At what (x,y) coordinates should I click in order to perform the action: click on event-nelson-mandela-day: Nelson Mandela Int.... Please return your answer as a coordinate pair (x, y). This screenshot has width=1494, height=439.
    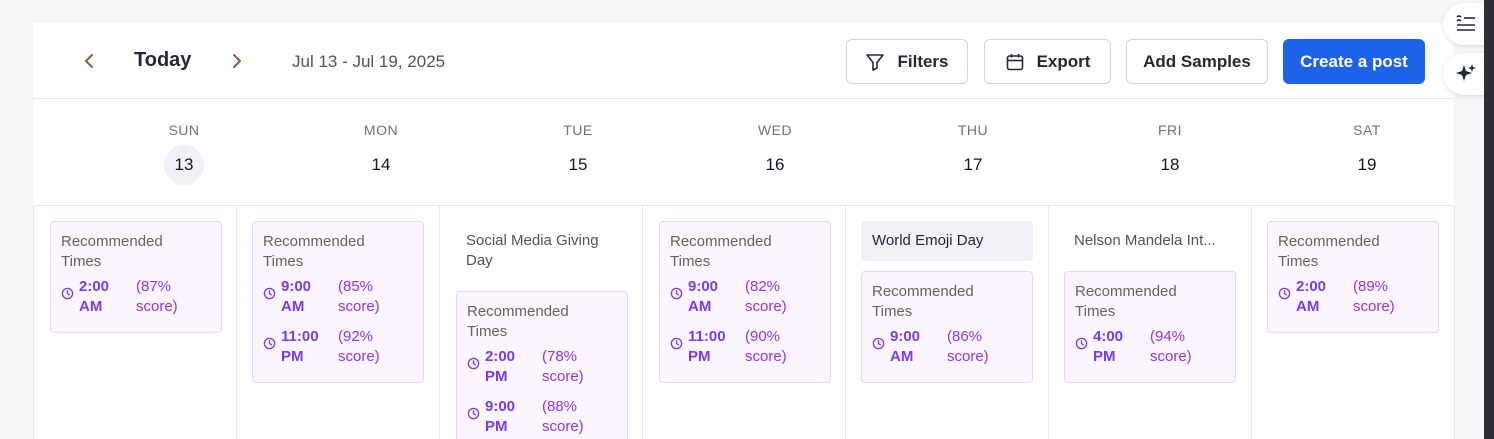
    Looking at the image, I should click on (1154, 241).